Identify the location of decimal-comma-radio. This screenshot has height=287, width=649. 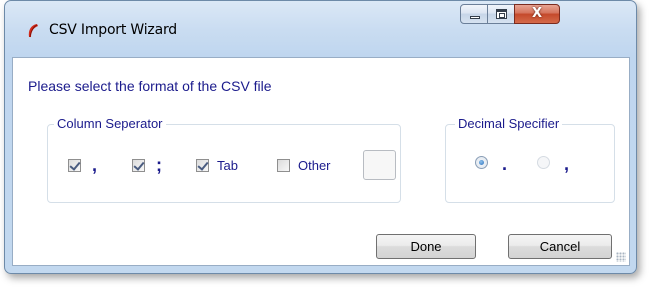
(543, 162).